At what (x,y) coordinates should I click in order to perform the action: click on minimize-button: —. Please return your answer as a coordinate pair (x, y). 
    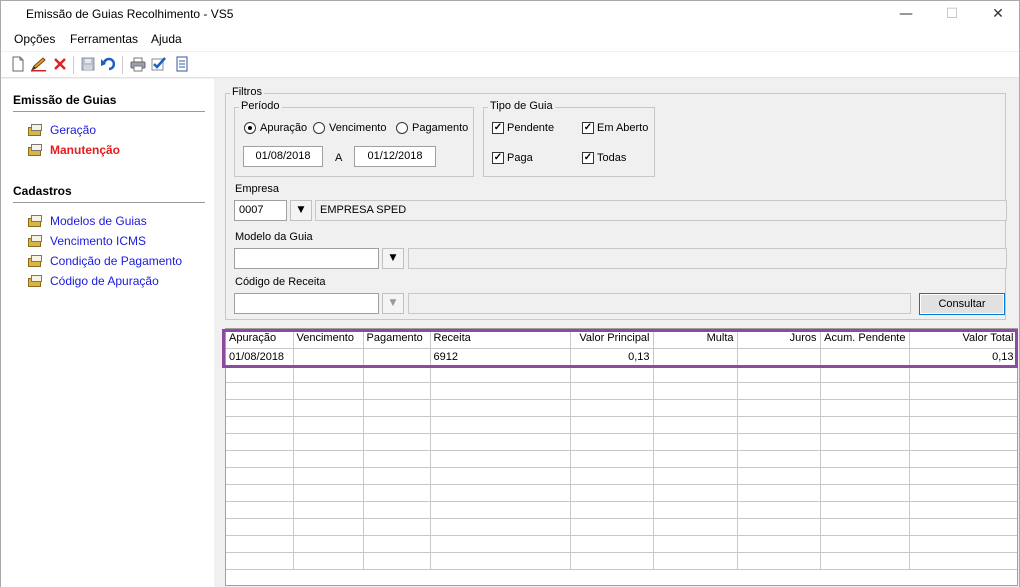
    Looking at the image, I should click on (906, 15).